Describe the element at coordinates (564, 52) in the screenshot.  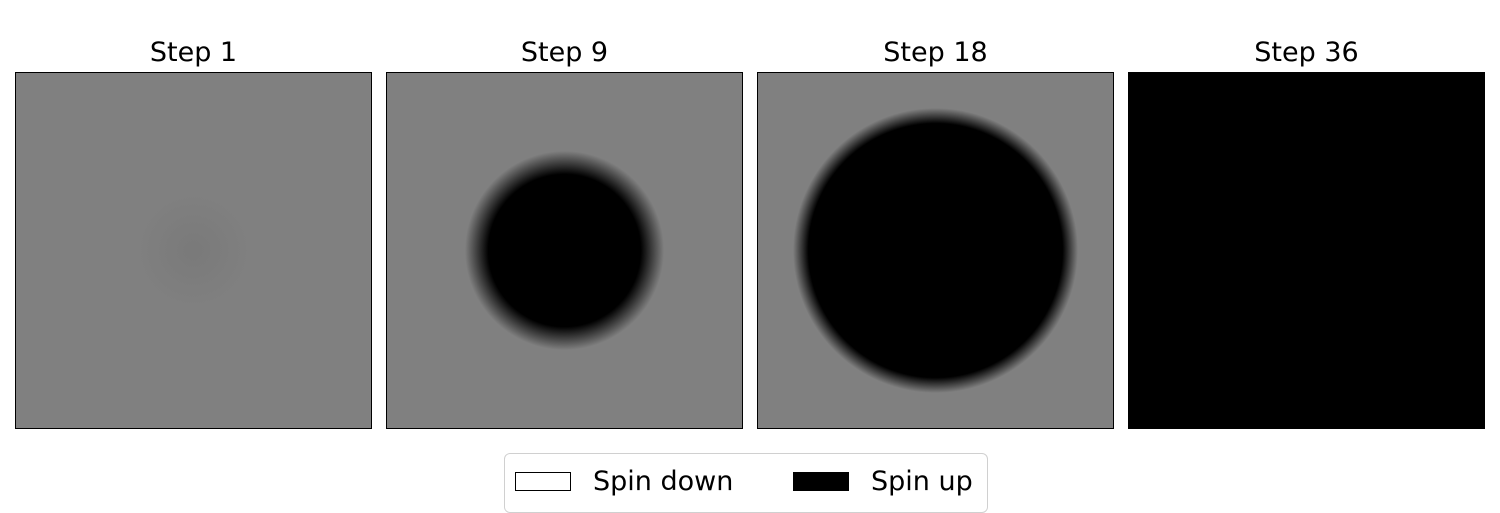
I see `panel-title-2: Step 9` at that location.